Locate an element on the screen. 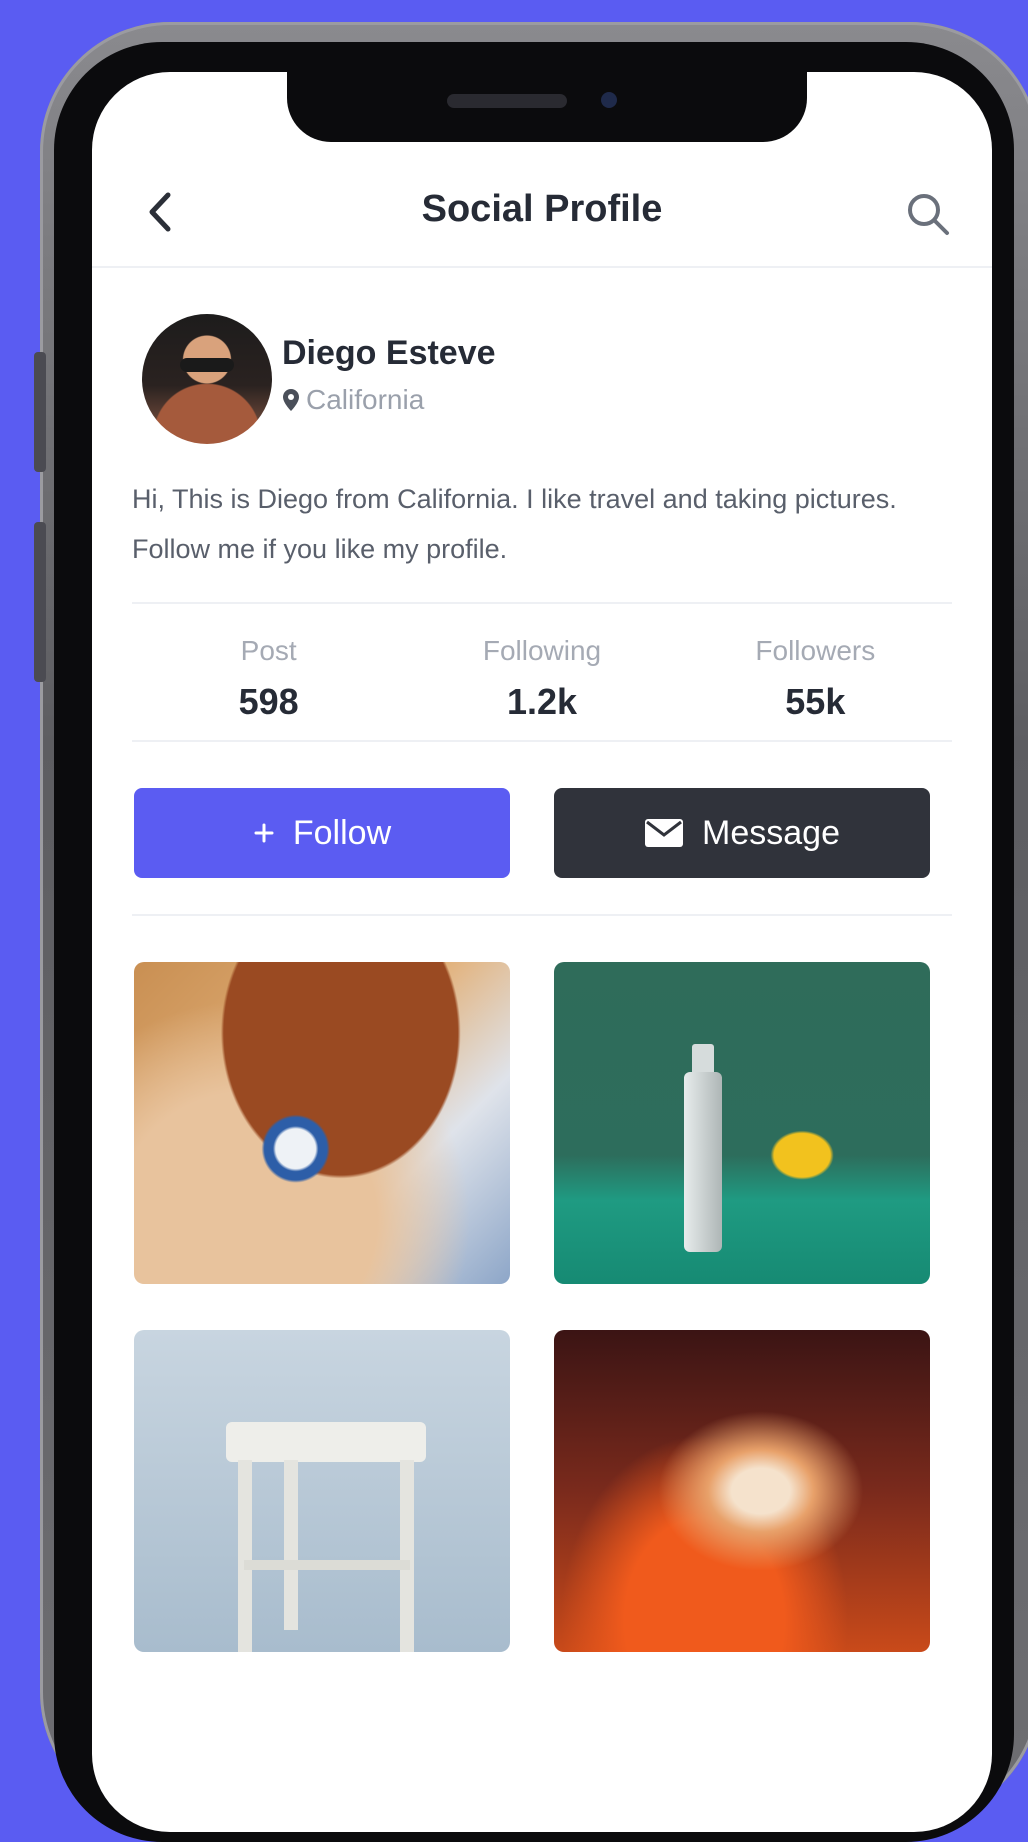  avatar-glasses is located at coordinates (207, 365).